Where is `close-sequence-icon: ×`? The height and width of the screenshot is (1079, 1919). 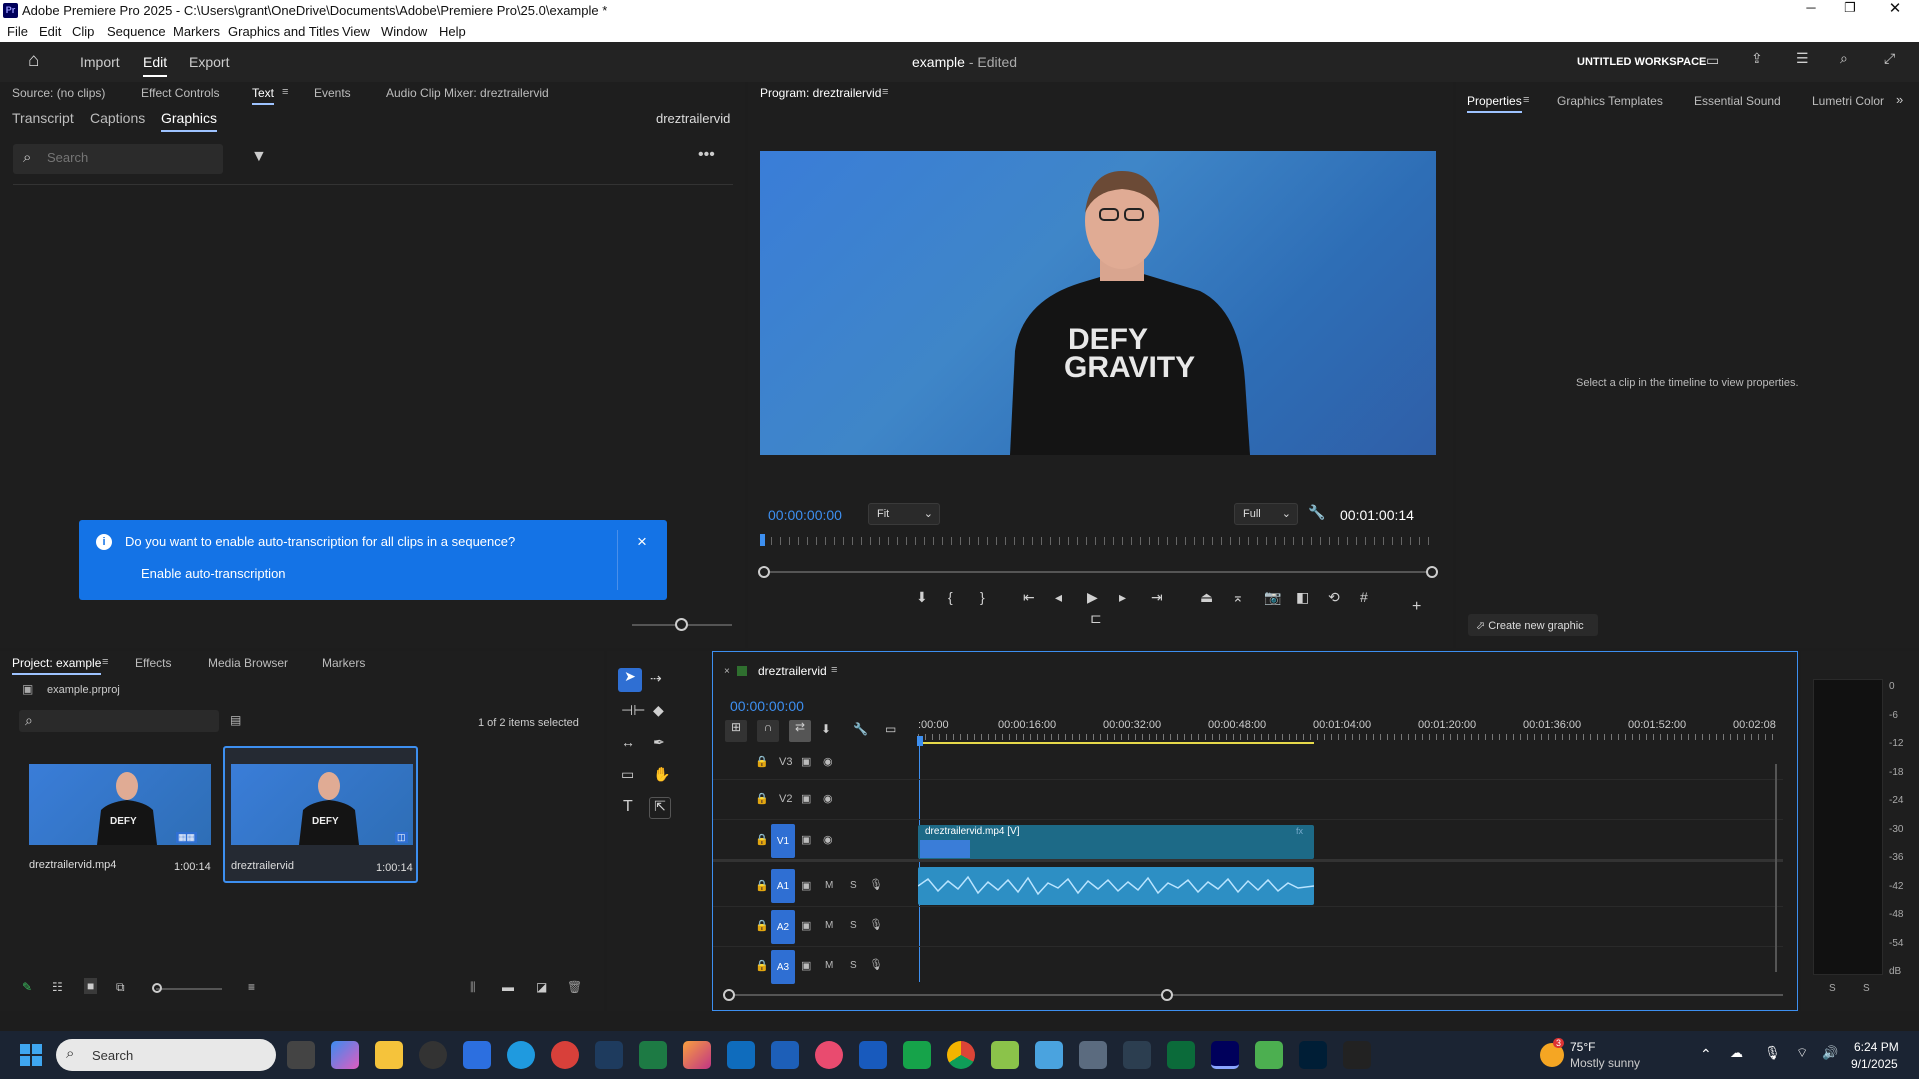
close-sequence-icon: × is located at coordinates (727, 671).